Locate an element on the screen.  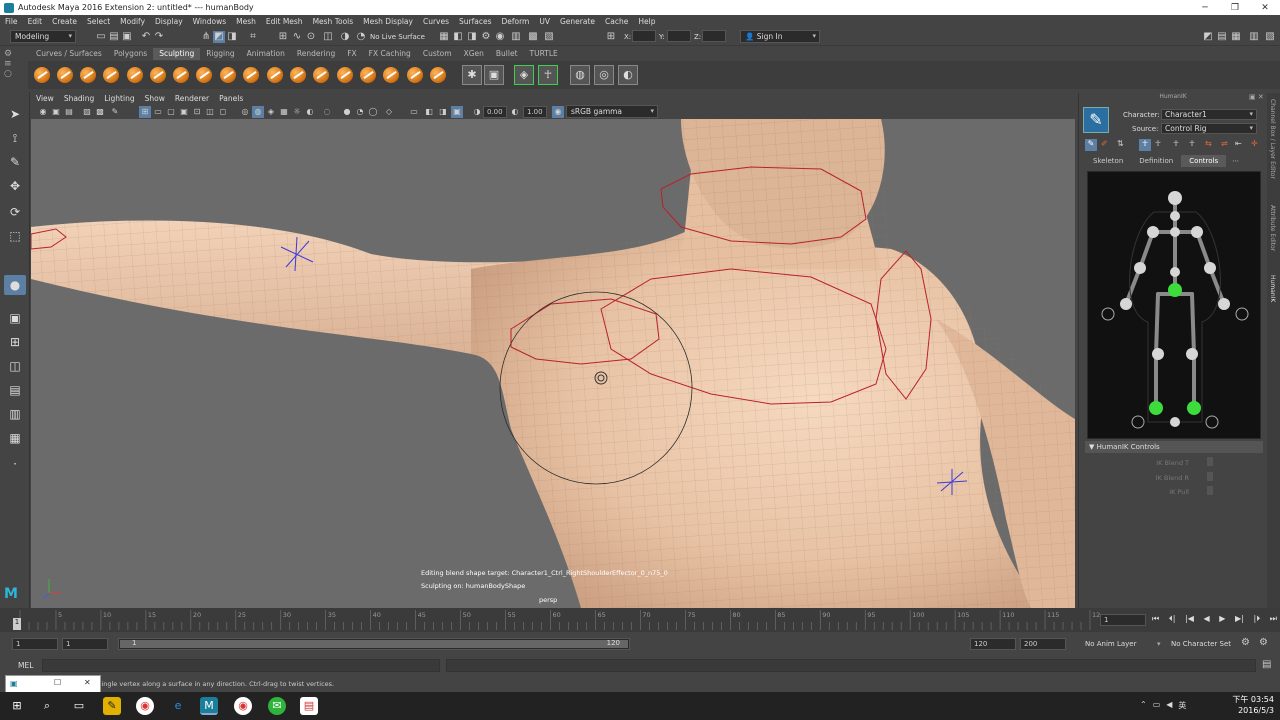
sculpt-tool-icon is located at coordinates (42, 75).